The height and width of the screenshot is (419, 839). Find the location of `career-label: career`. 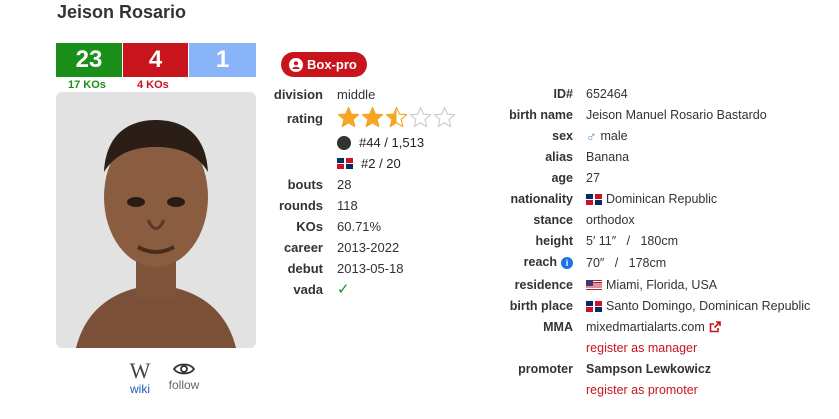

career-label: career is located at coordinates (303, 247).